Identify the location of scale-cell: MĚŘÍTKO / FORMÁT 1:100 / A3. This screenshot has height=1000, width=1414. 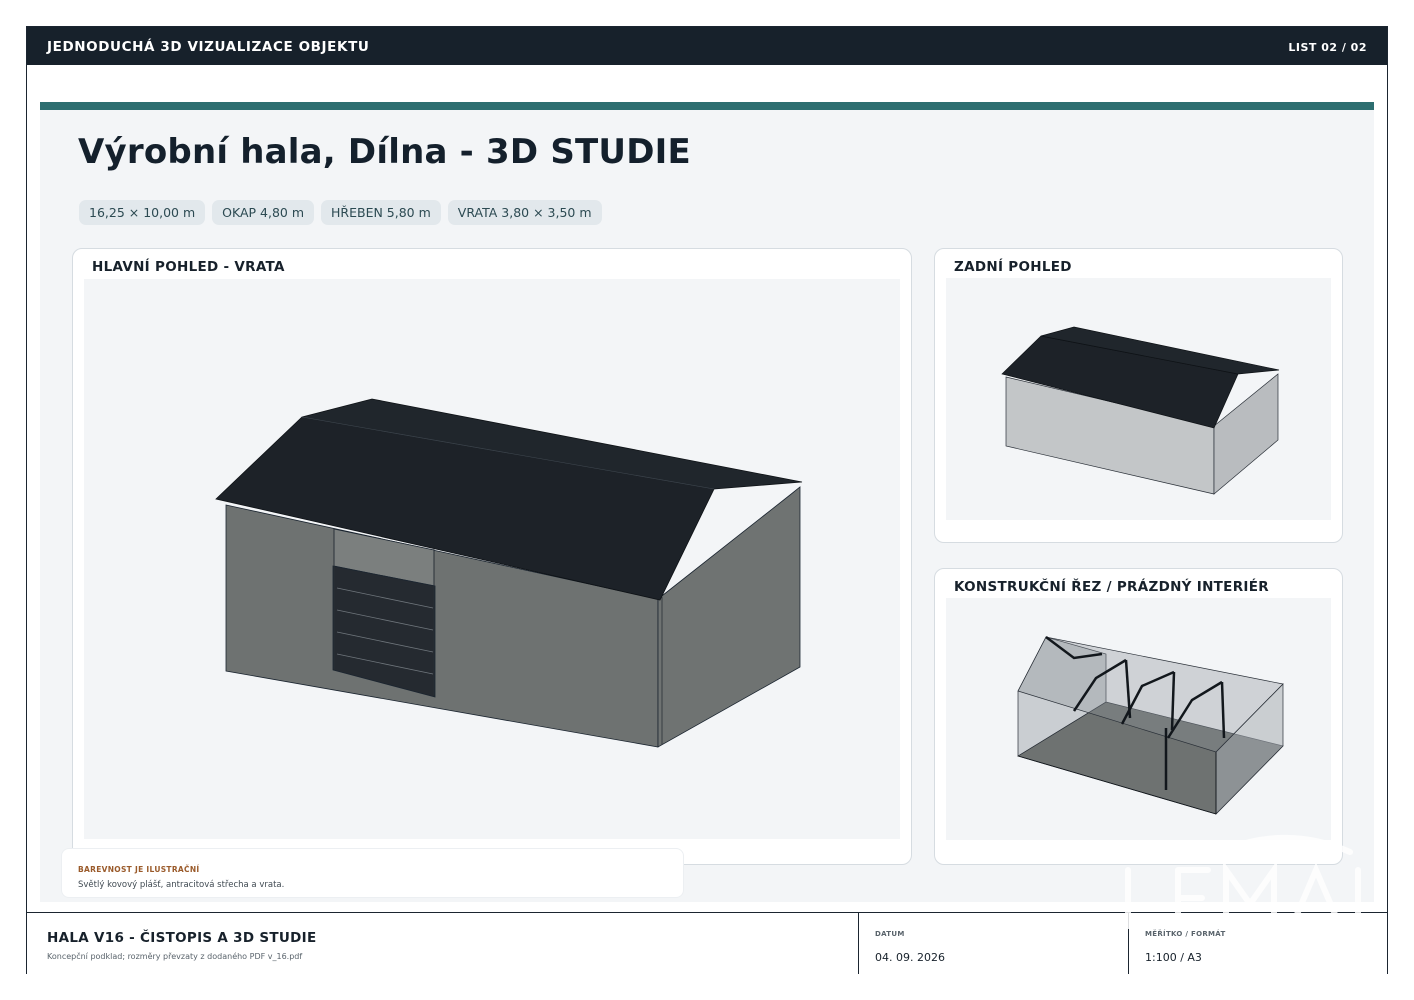
(1258, 943).